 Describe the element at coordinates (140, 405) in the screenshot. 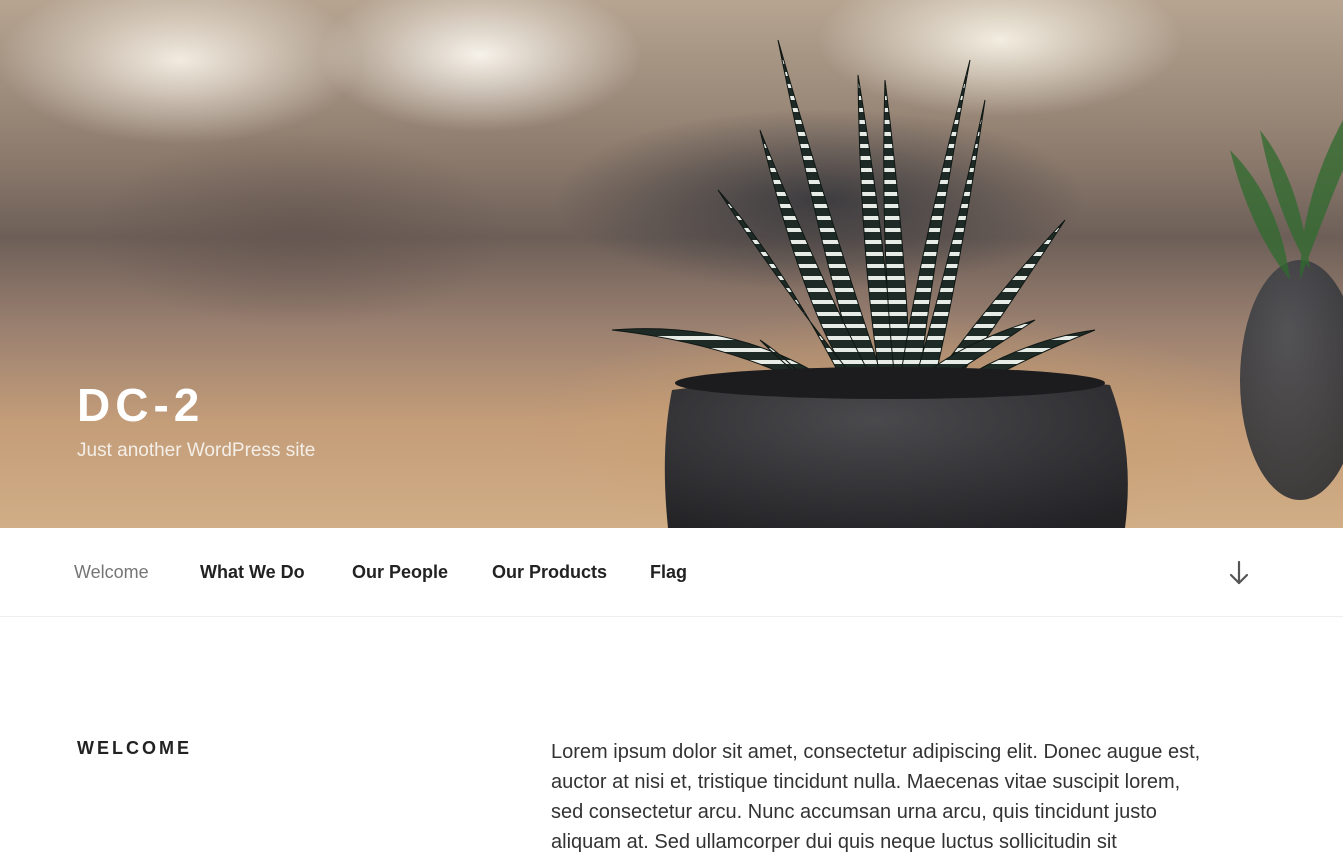

I see `site-title: DC-2` at that location.